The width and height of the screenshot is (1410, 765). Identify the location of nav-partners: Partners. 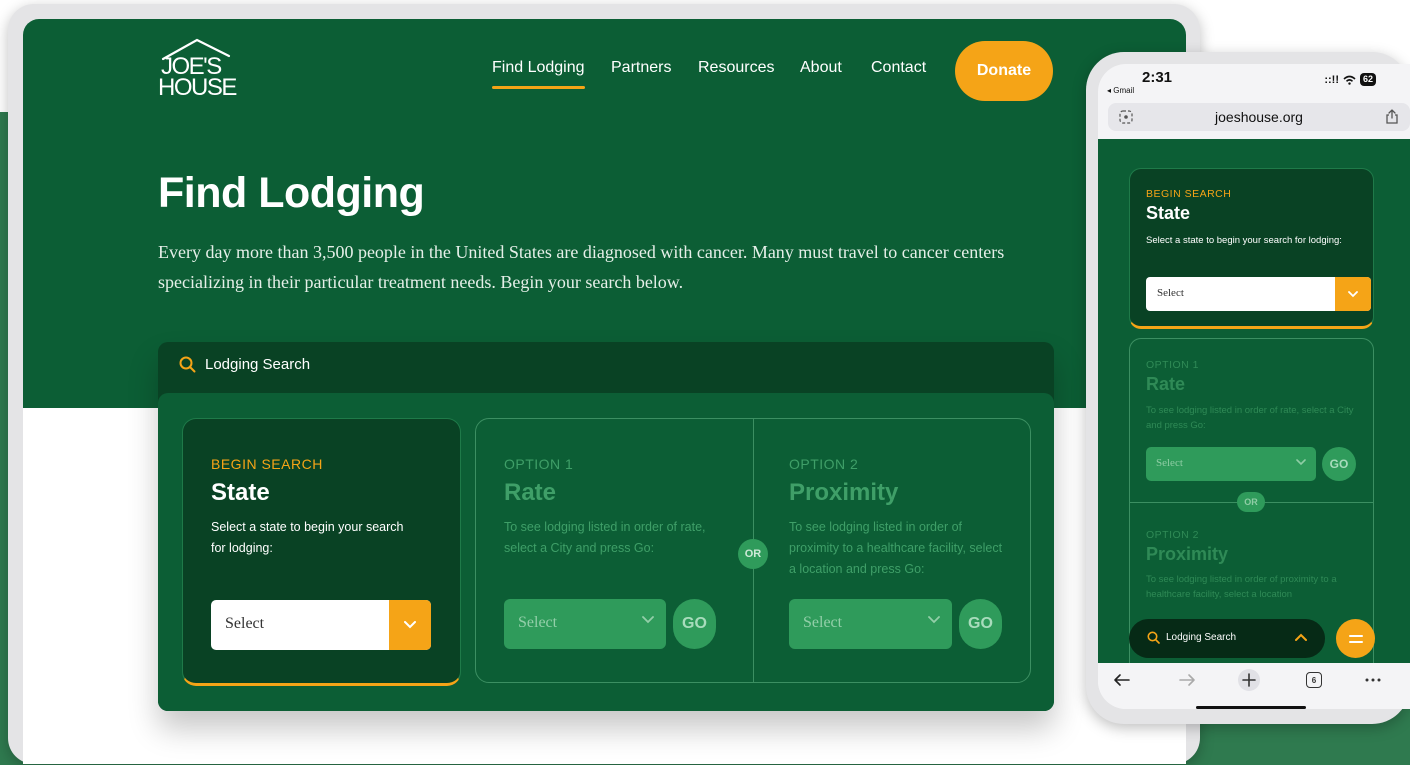
(641, 68).